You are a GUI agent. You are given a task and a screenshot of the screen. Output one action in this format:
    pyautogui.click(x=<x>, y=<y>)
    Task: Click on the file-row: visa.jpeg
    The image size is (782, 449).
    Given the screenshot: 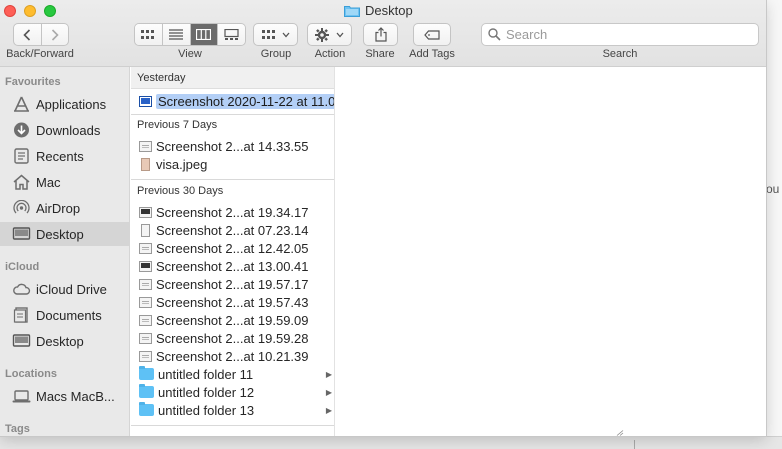 What is the action you would take?
    pyautogui.click(x=232, y=164)
    